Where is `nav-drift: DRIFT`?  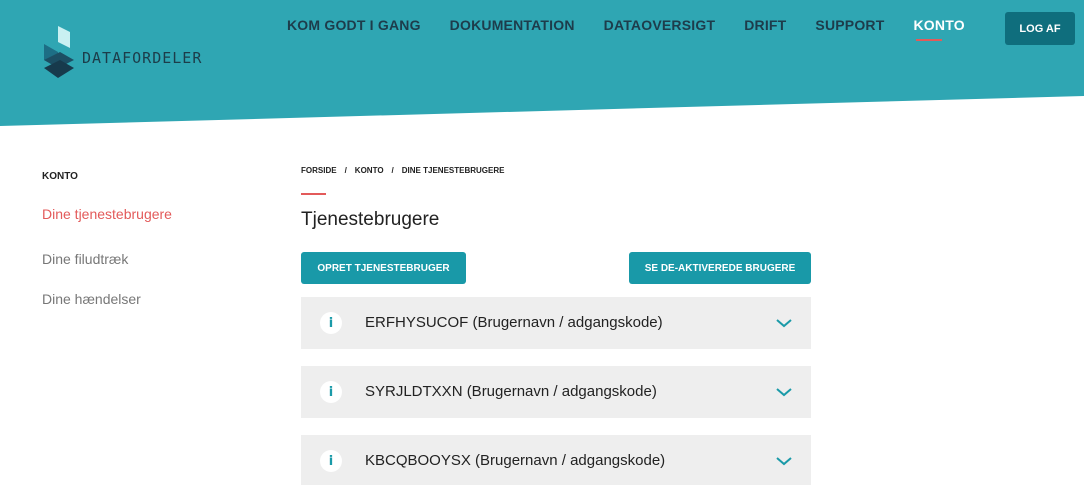 nav-drift: DRIFT is located at coordinates (765, 25).